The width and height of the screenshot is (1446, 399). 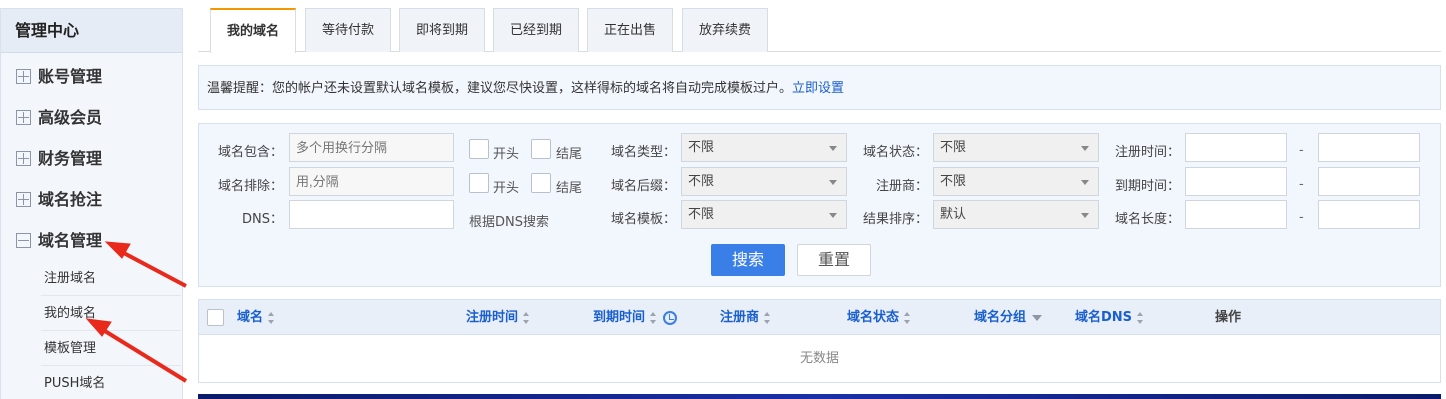 What do you see at coordinates (569, 154) in the screenshot?
I see `ends-with-label: 结尾` at bounding box center [569, 154].